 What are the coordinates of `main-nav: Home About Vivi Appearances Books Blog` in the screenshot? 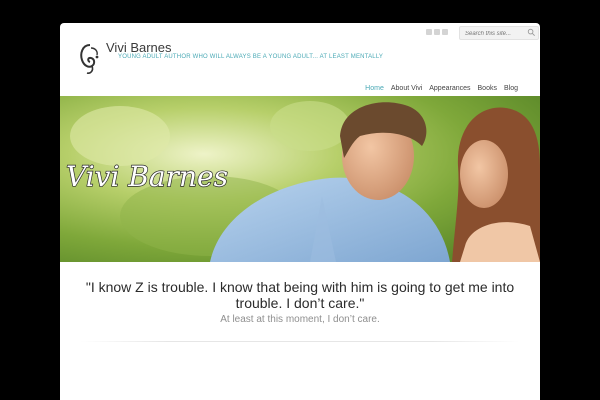 It's located at (441, 88).